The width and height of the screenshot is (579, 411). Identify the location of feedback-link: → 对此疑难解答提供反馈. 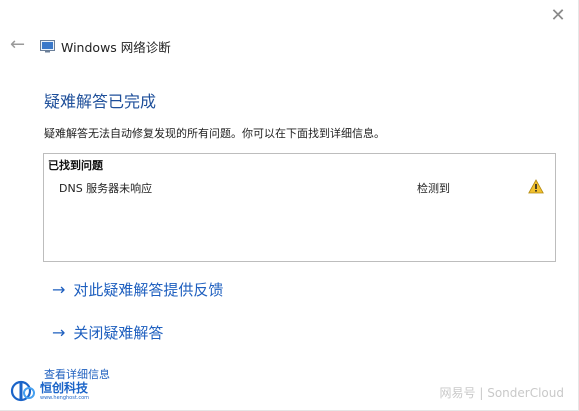
(137, 290).